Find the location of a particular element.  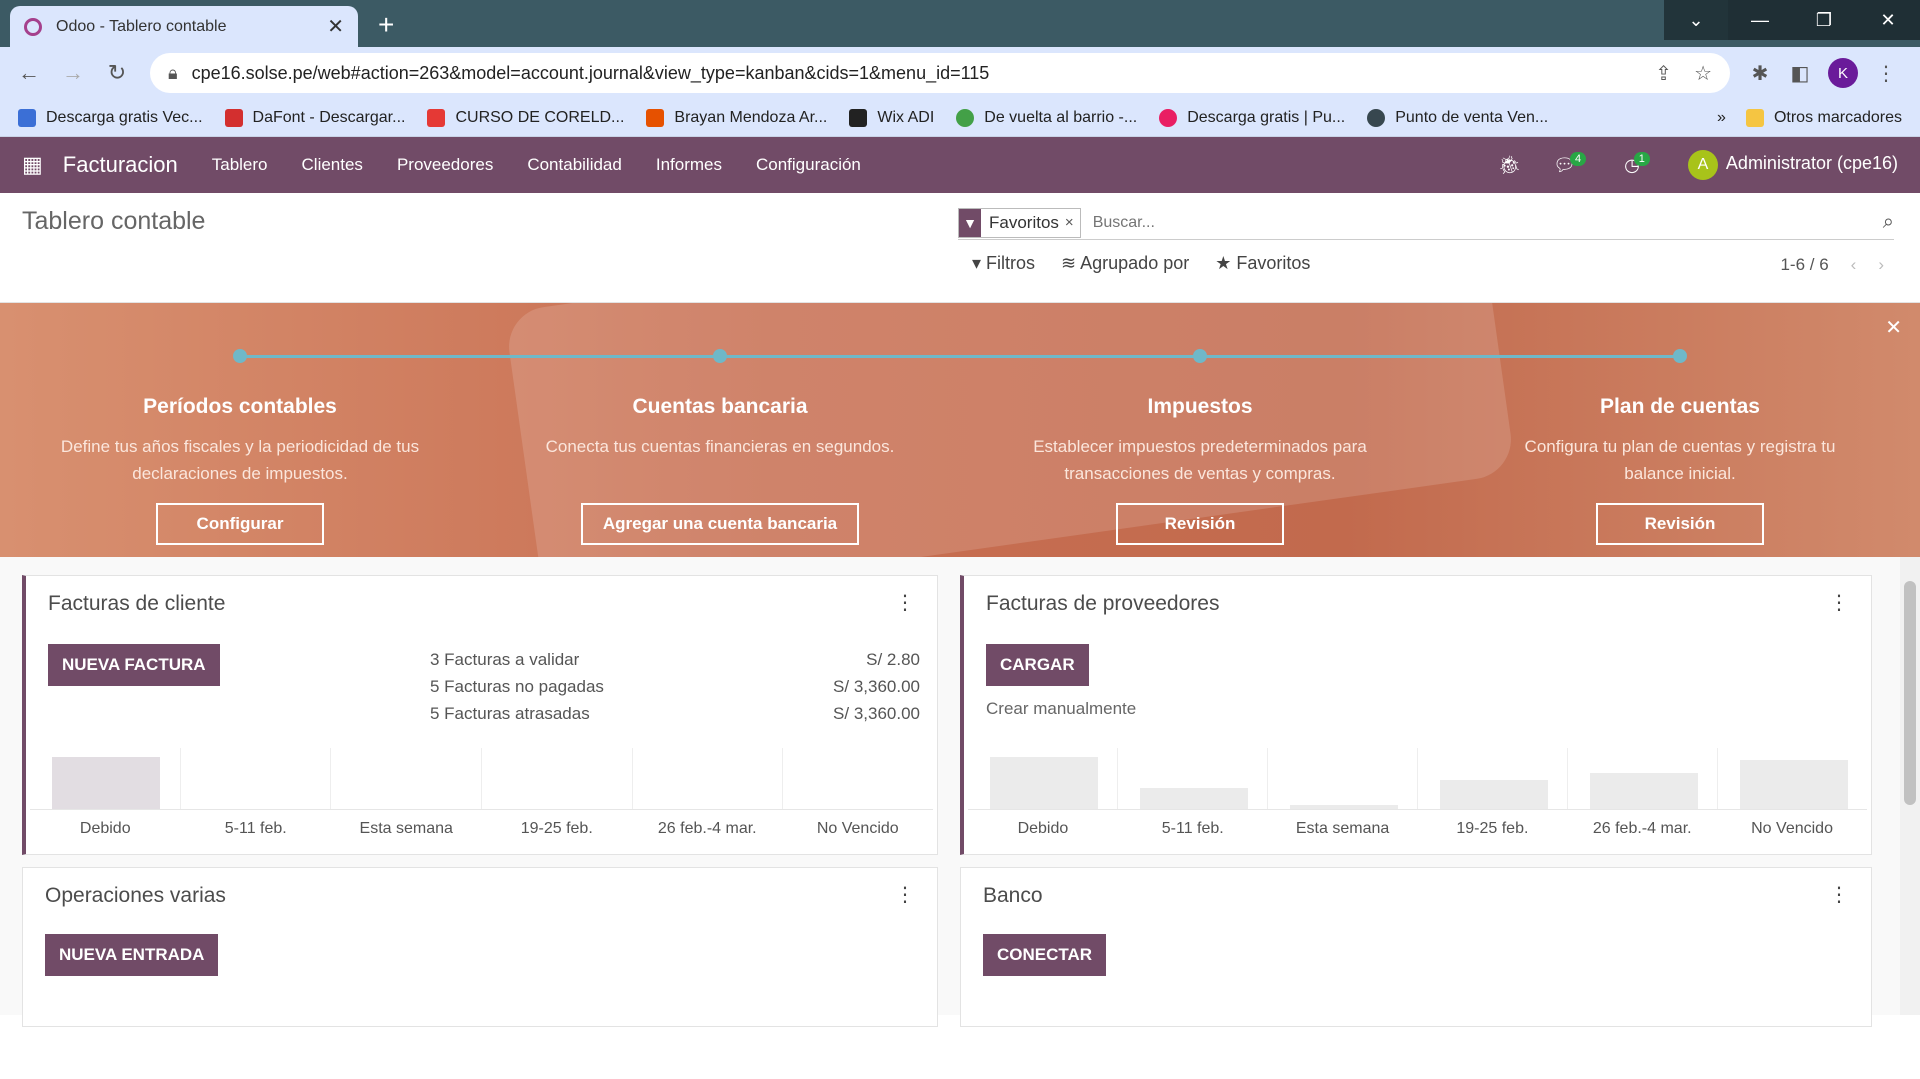

new-tab-icon: + is located at coordinates (386, 25).